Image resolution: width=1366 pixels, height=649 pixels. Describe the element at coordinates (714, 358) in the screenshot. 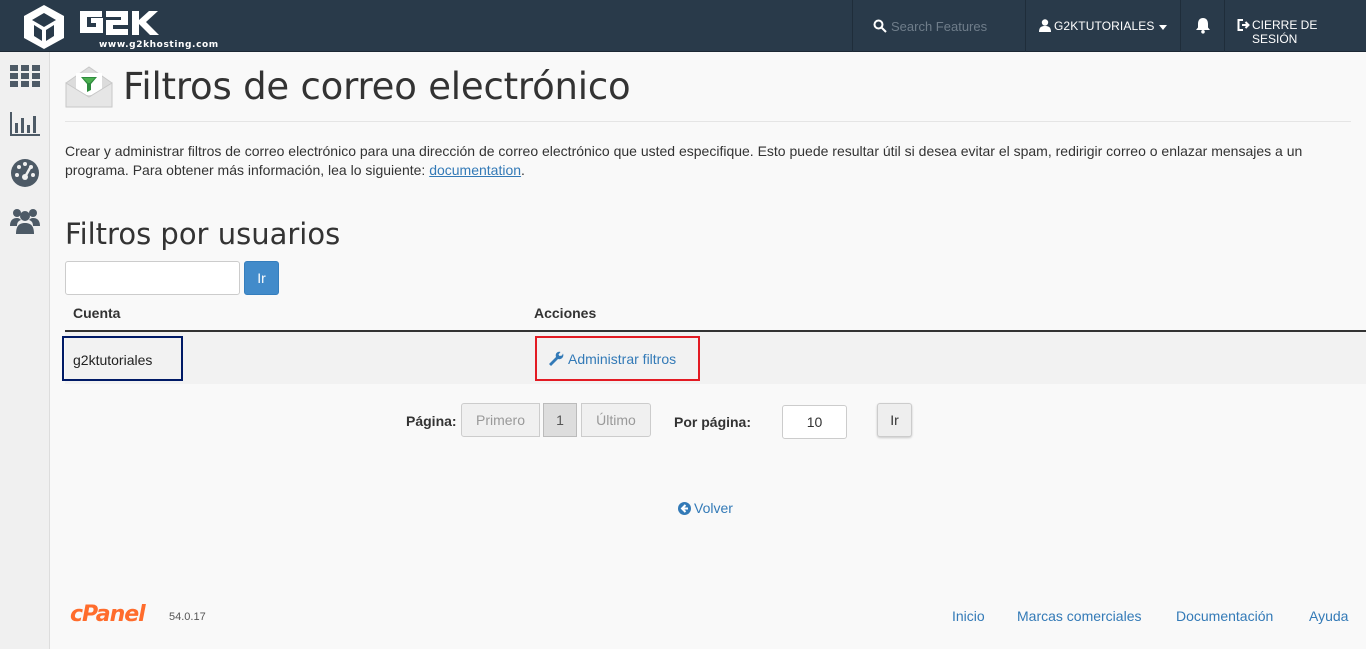

I see `table-row: g2ktutoriales Administrar filtros` at that location.